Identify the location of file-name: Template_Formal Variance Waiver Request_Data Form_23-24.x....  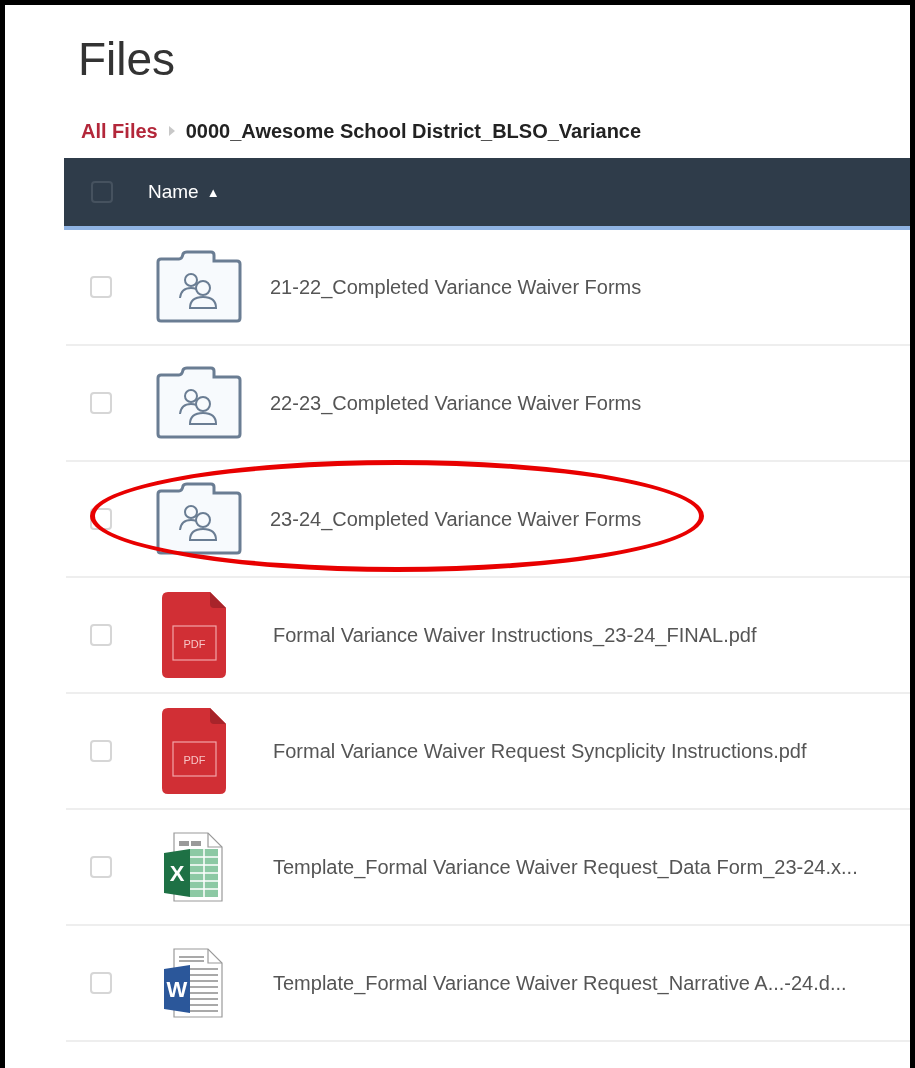
(565, 867).